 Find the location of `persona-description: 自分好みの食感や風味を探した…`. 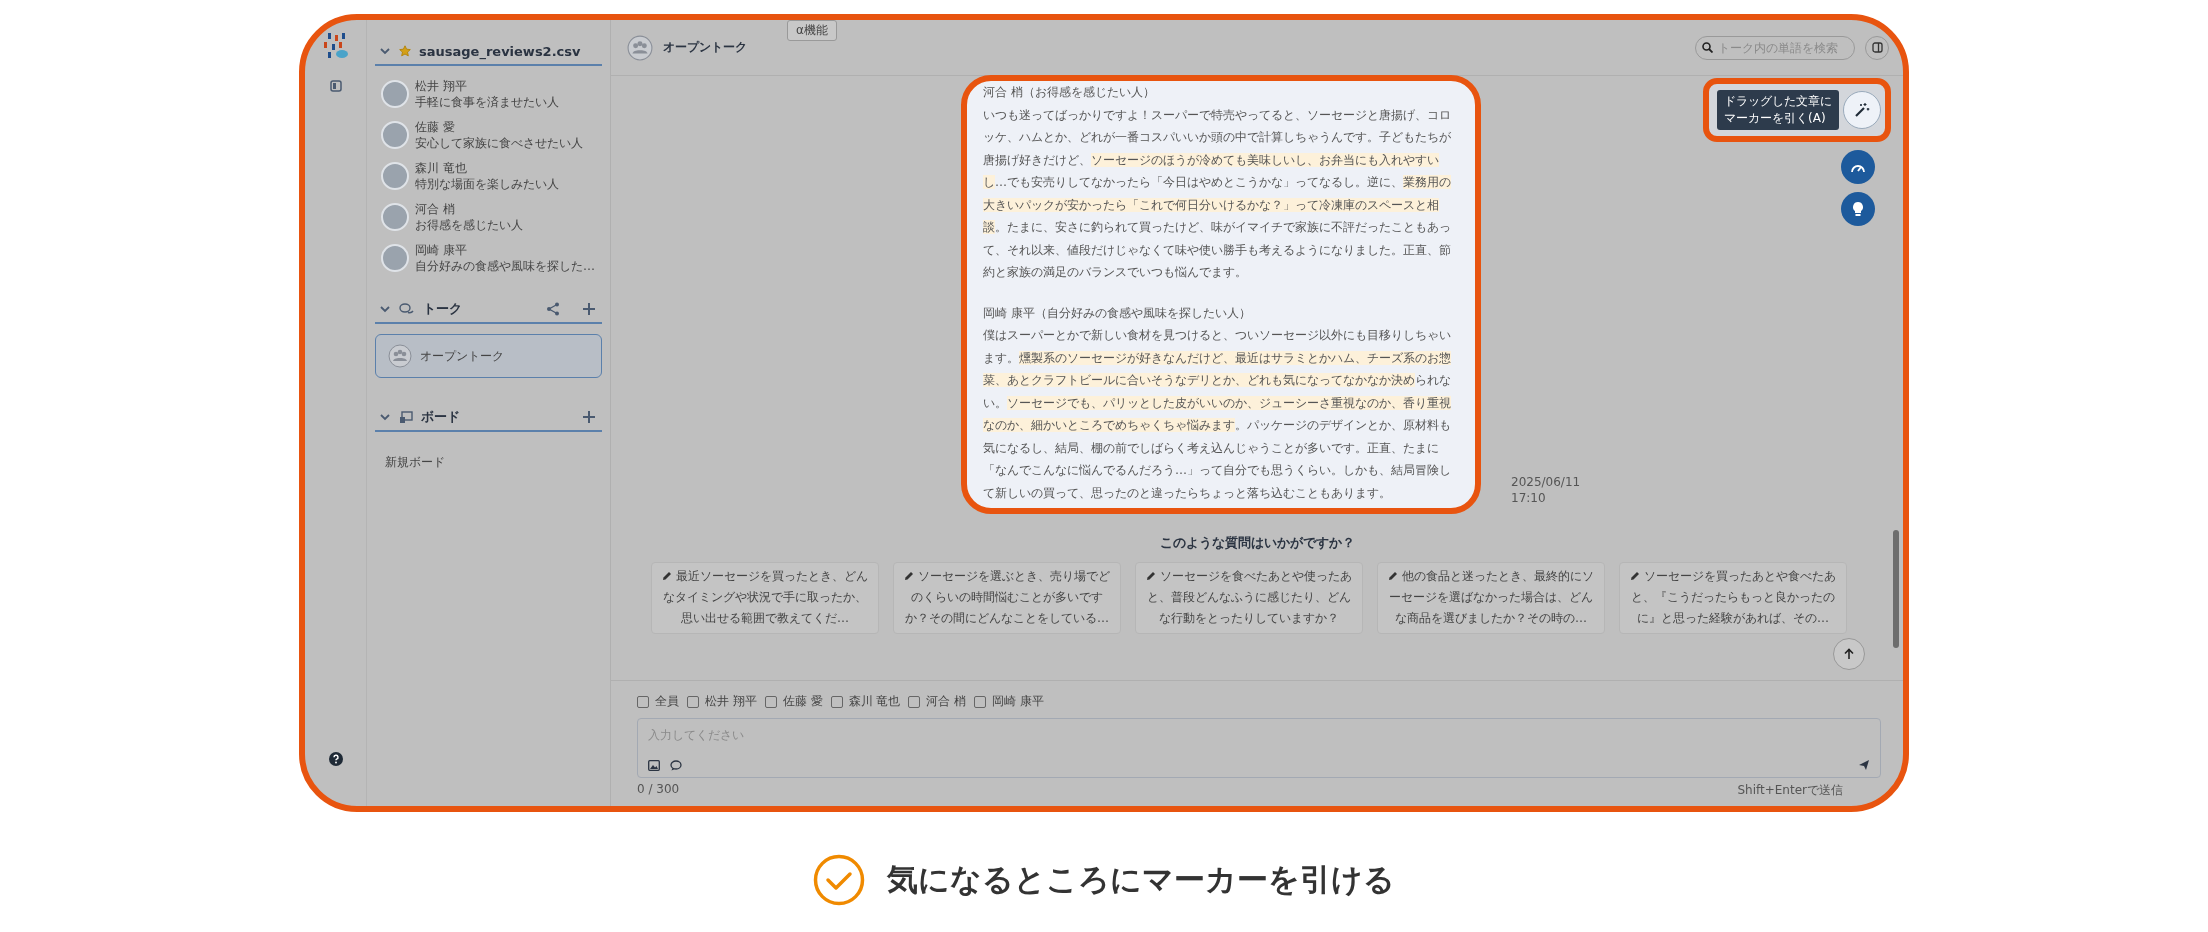

persona-description: 自分好みの食感や風味を探した… is located at coordinates (505, 266).